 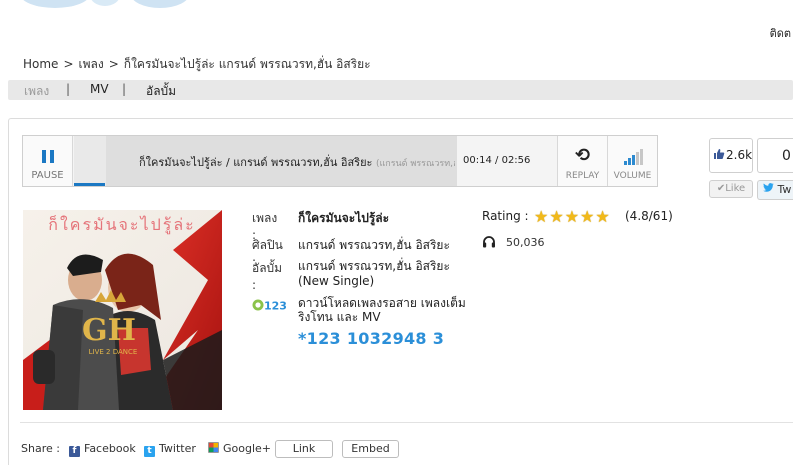 I want to click on facebook-like-button: ✔Like, so click(x=731, y=189).